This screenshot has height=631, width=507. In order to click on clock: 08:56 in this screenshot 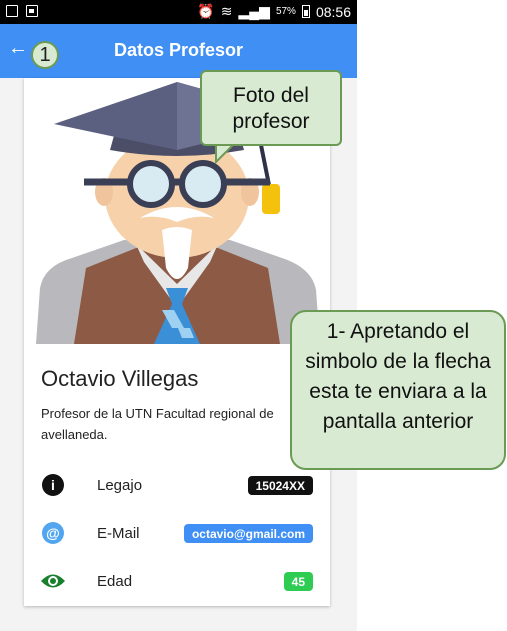, I will do `click(333, 11)`.